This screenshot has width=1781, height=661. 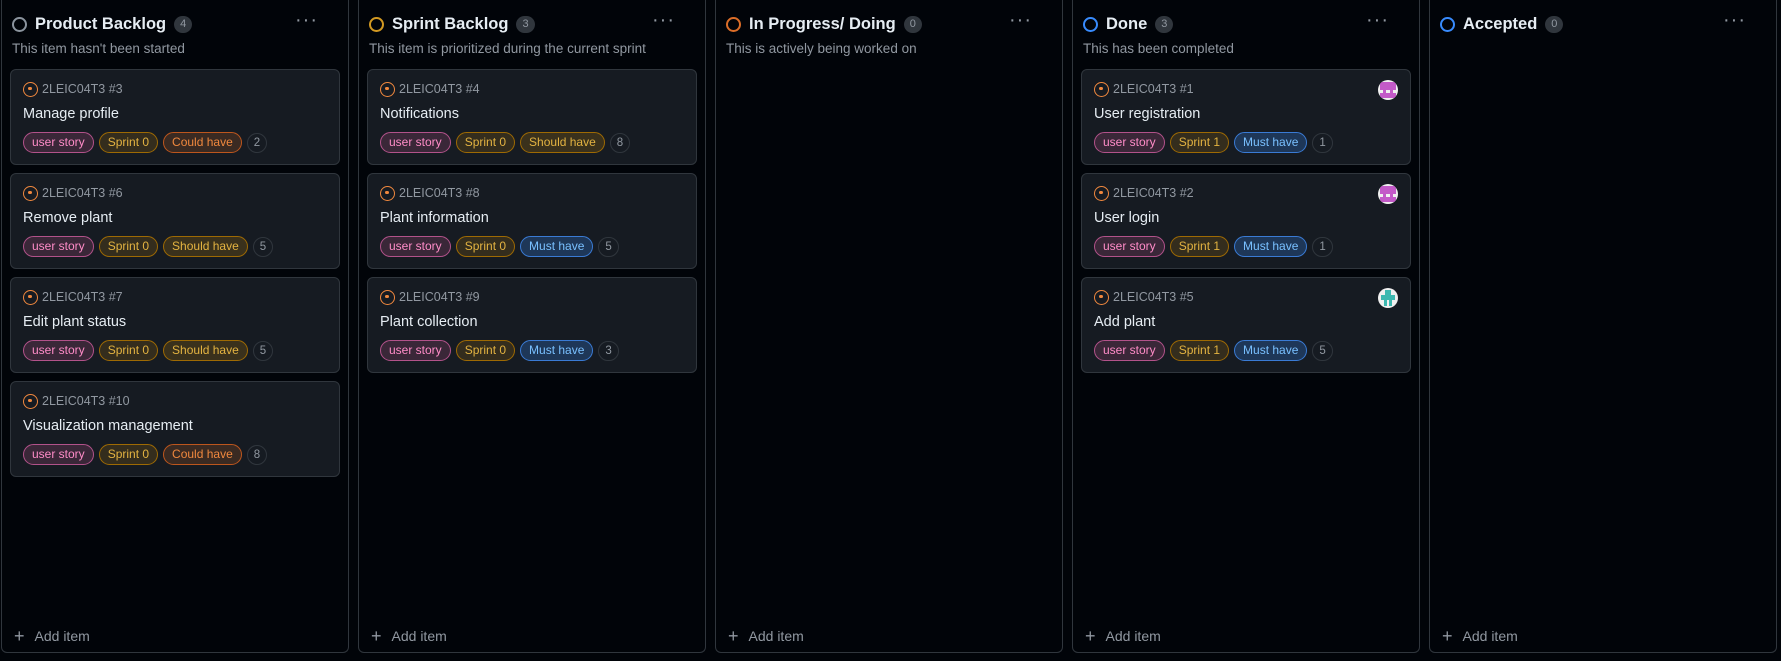 What do you see at coordinates (1603, 23) in the screenshot?
I see `column-header: Accepted 0 ···` at bounding box center [1603, 23].